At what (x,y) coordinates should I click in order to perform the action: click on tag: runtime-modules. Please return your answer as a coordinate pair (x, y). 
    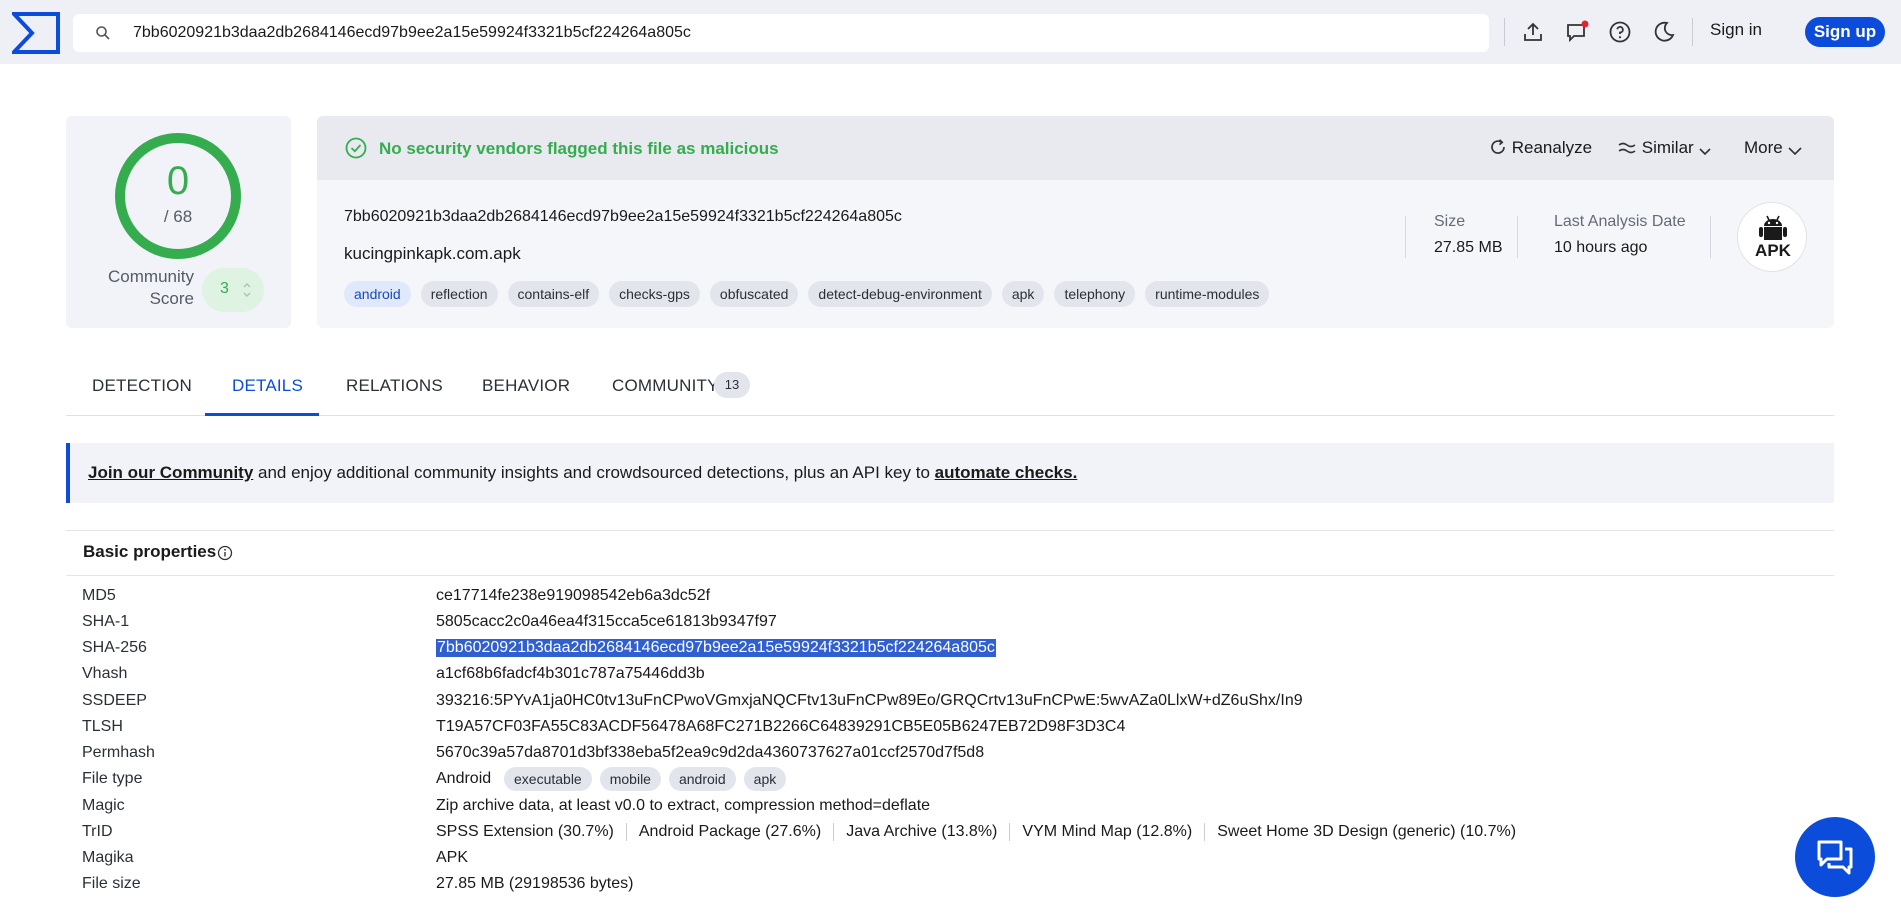
    Looking at the image, I should click on (1207, 294).